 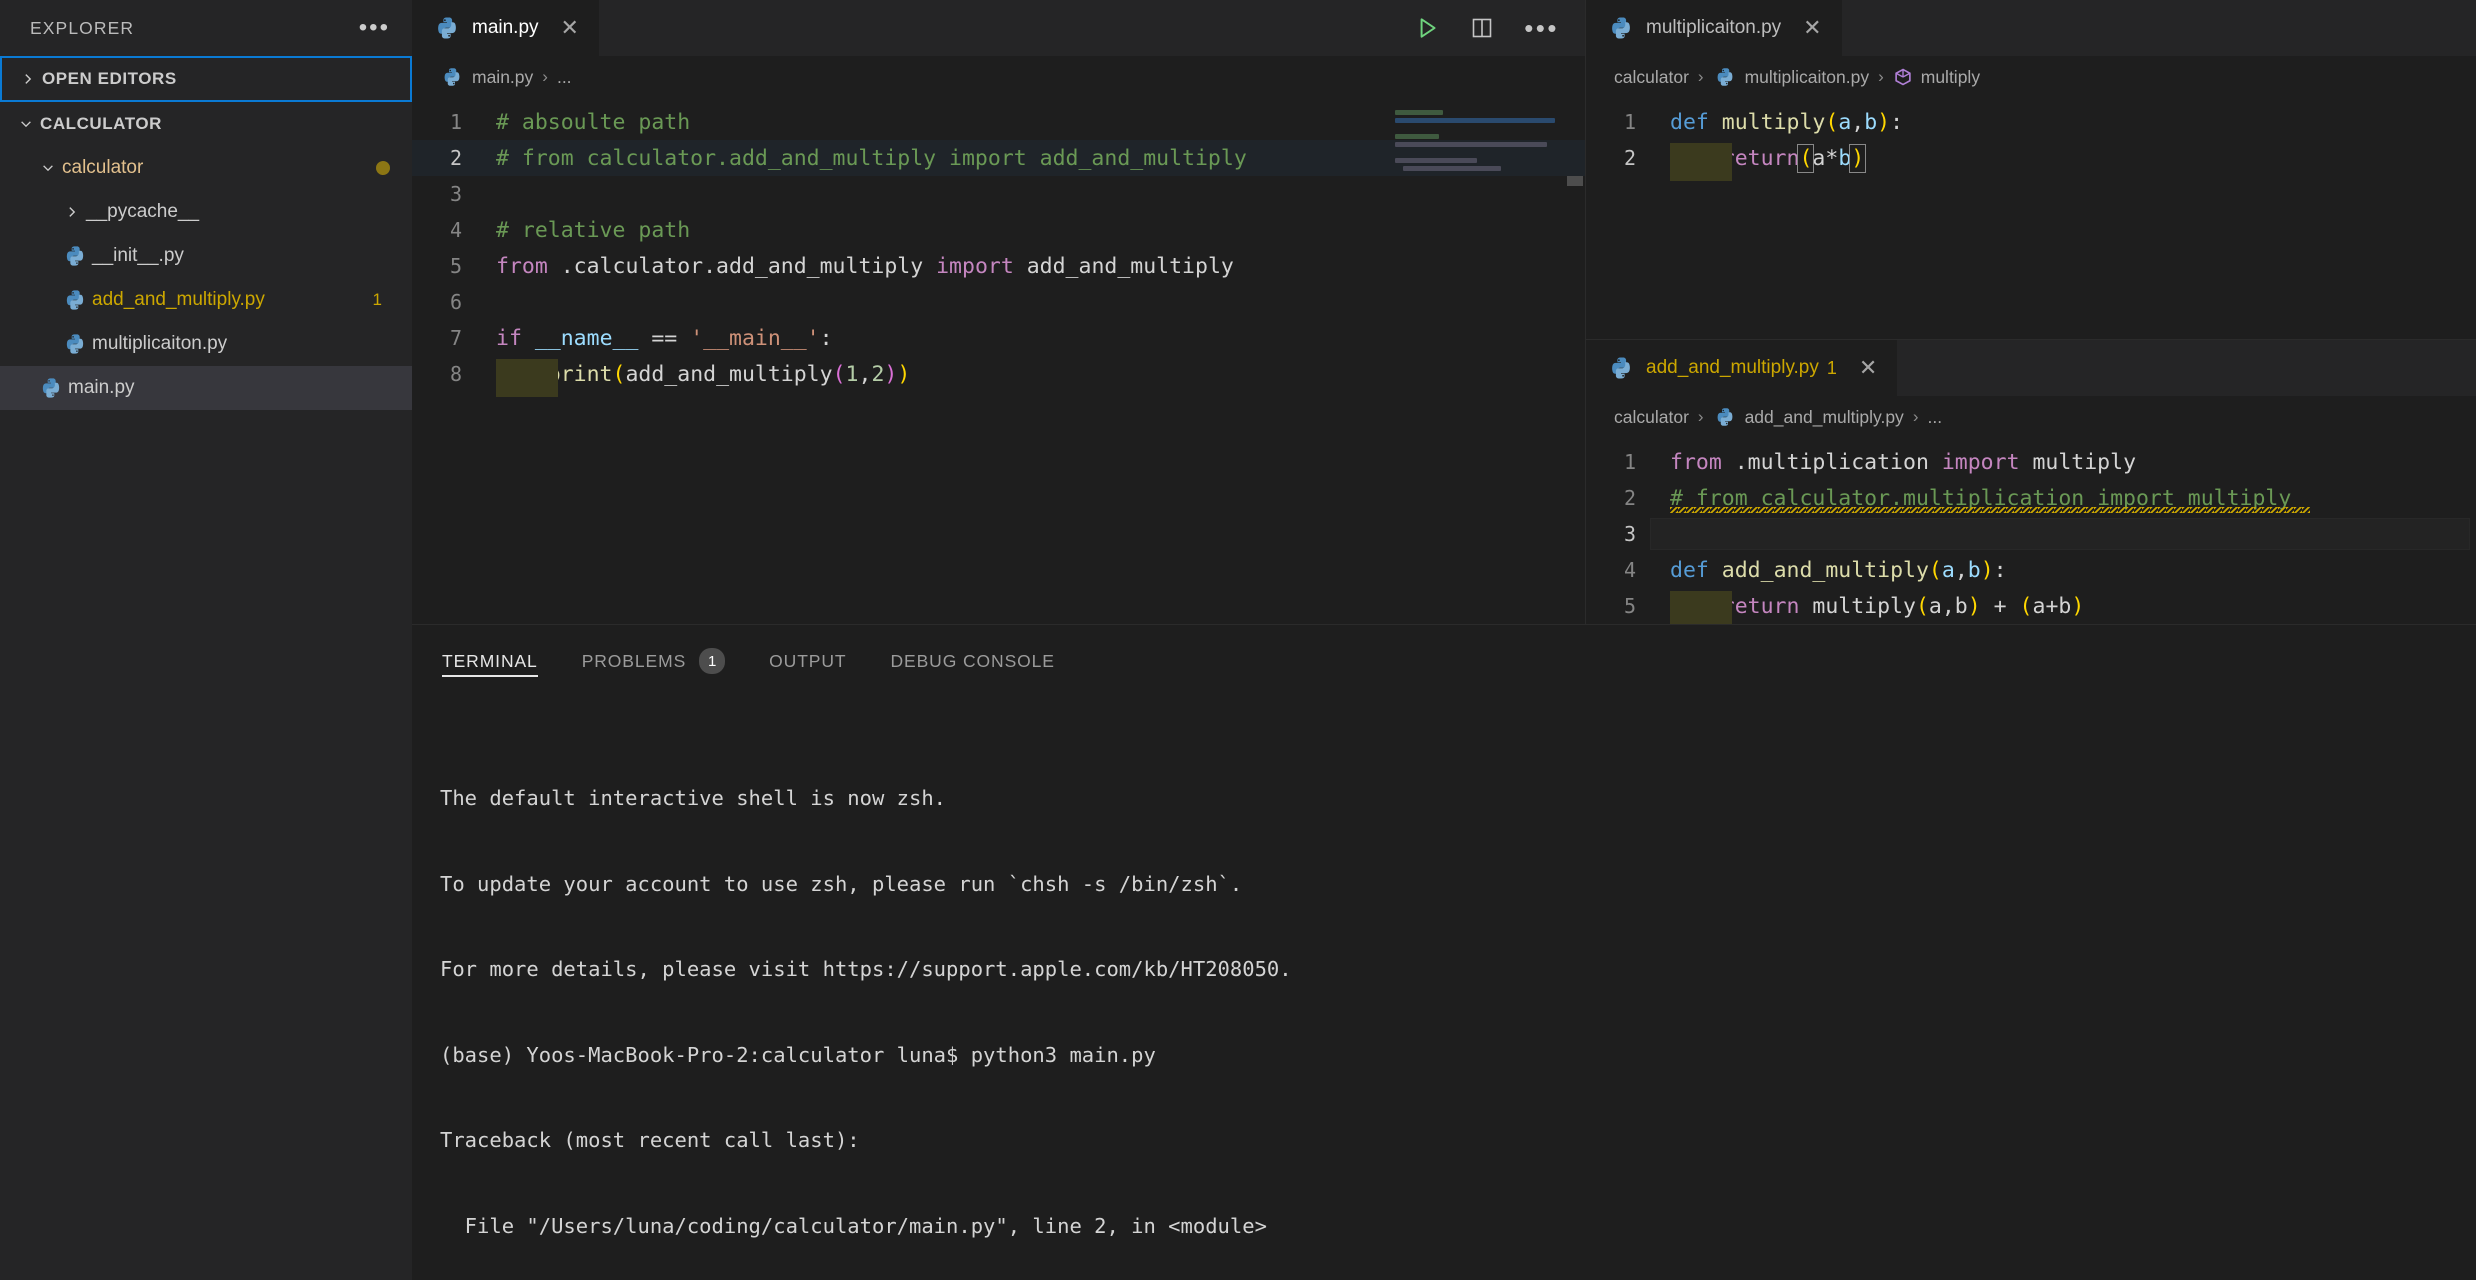 What do you see at coordinates (206, 79) in the screenshot?
I see `sidebar-section-open-editors: OPEN EDITORS` at bounding box center [206, 79].